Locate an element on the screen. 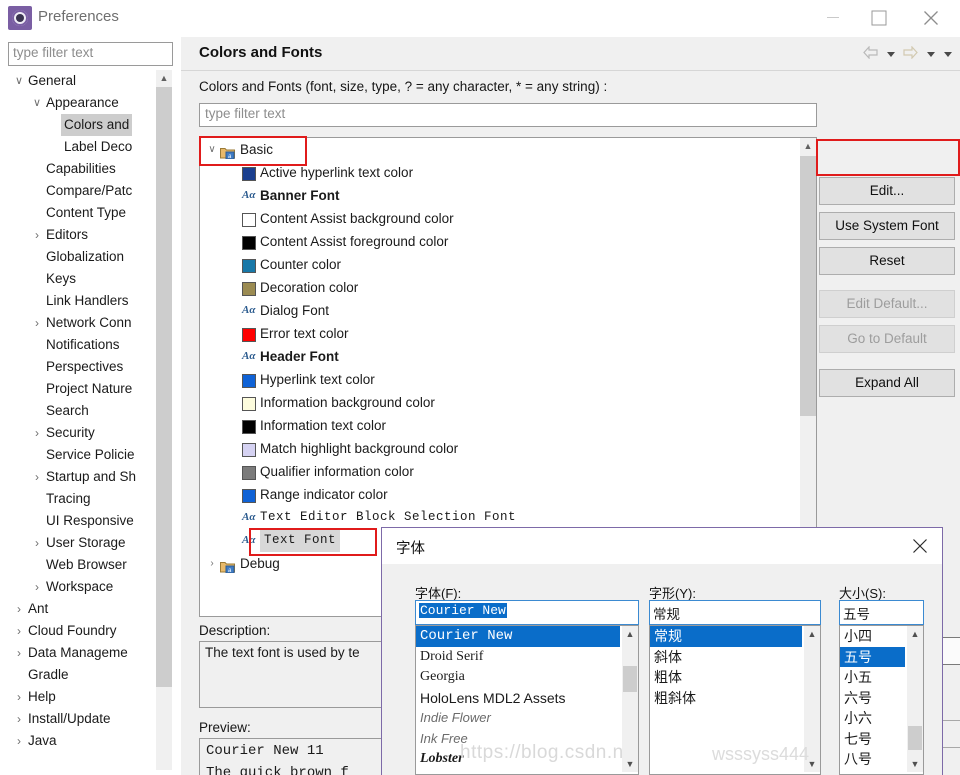 This screenshot has width=960, height=775. size-scroll-up-icon: ▲ is located at coordinates (915, 634).